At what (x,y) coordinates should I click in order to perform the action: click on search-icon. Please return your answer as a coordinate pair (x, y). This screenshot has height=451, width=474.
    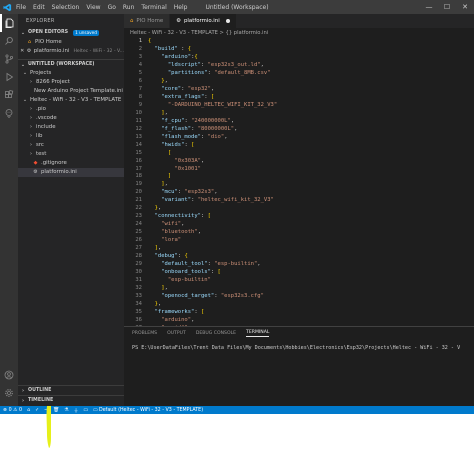
    Looking at the image, I should click on (9, 41).